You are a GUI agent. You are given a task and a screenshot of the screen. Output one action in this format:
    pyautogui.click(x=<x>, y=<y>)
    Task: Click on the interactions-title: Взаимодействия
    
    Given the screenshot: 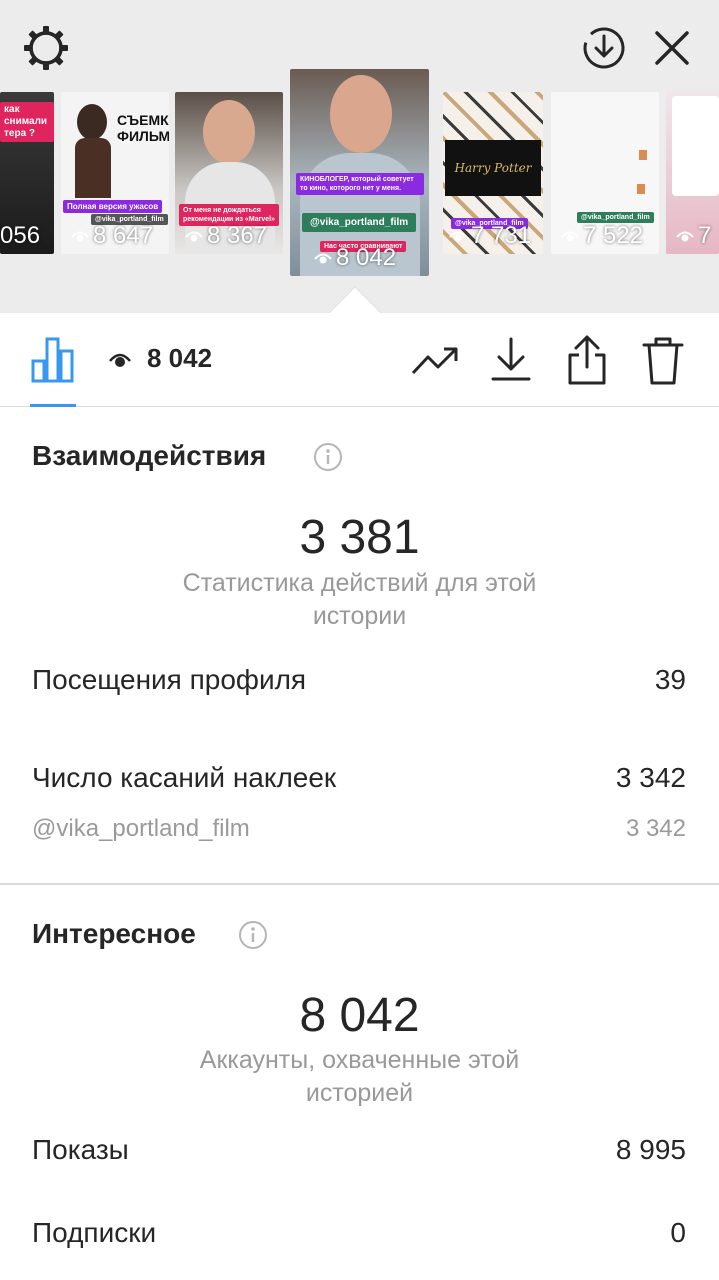 What is the action you would take?
    pyautogui.click(x=149, y=455)
    